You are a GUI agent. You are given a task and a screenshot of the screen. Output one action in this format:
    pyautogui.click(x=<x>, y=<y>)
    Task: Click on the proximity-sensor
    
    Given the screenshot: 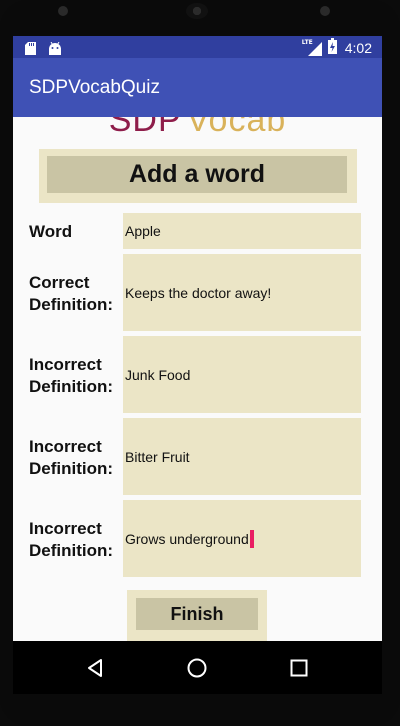 What is the action you would take?
    pyautogui.click(x=325, y=11)
    